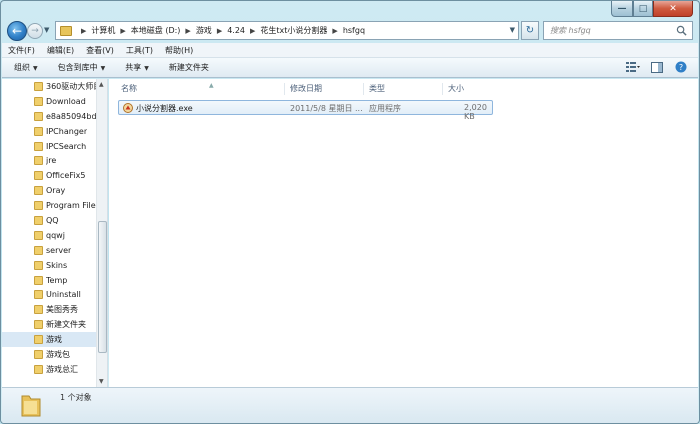  I want to click on sidebar-item: jre, so click(49, 160).